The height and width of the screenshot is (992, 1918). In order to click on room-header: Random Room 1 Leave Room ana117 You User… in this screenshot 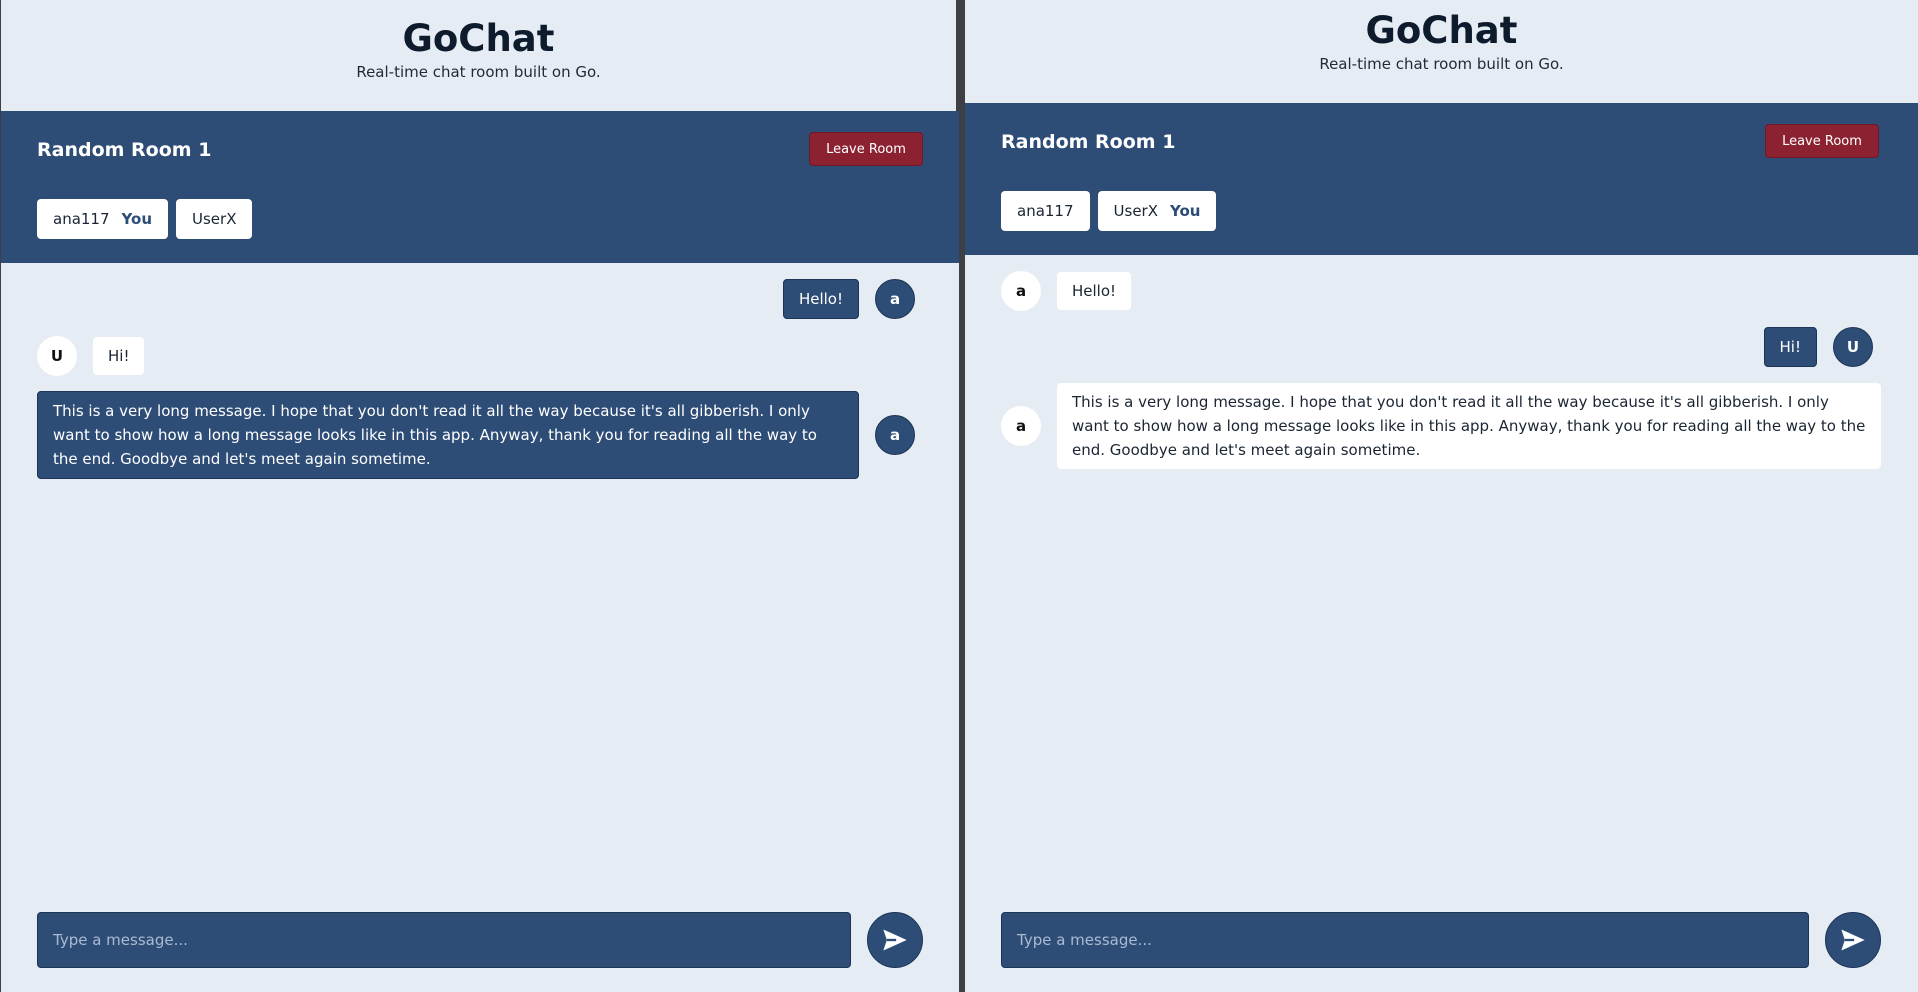, I will do `click(480, 187)`.